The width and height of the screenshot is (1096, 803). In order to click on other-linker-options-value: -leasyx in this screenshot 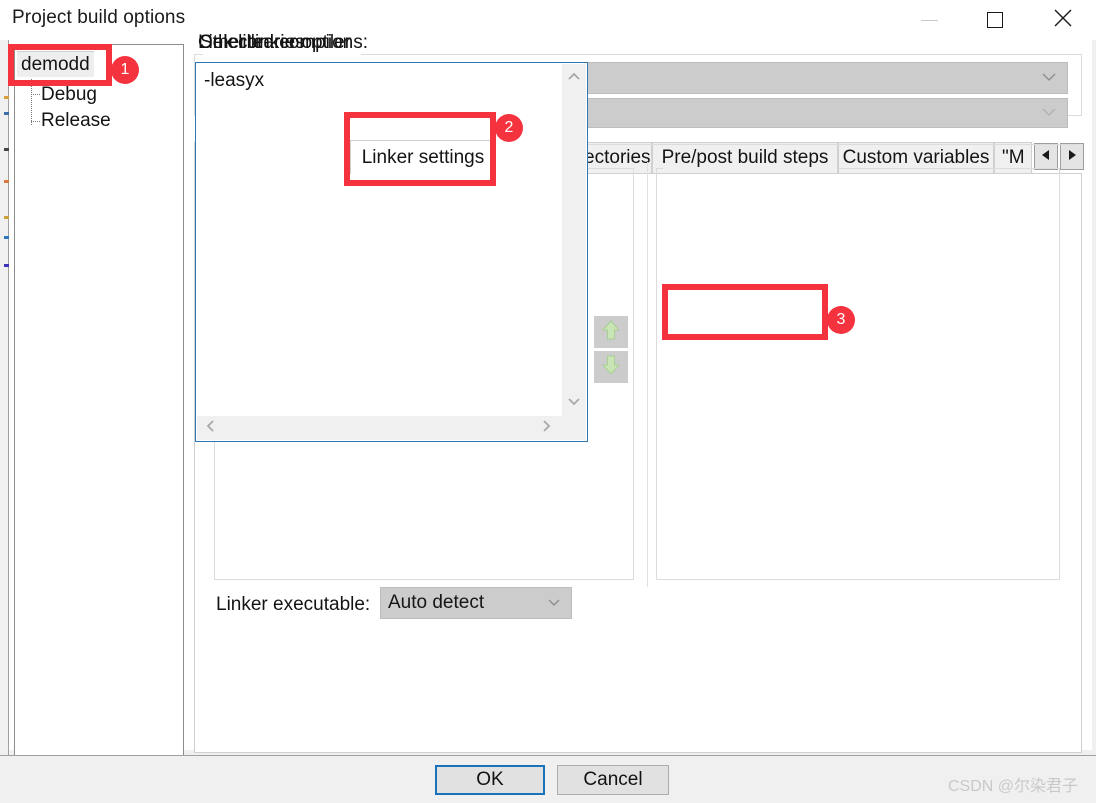, I will do `click(234, 80)`.